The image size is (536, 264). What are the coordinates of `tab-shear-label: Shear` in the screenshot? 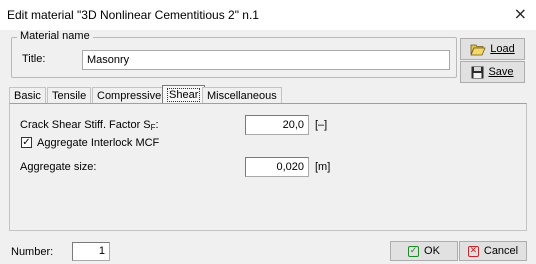 It's located at (184, 95).